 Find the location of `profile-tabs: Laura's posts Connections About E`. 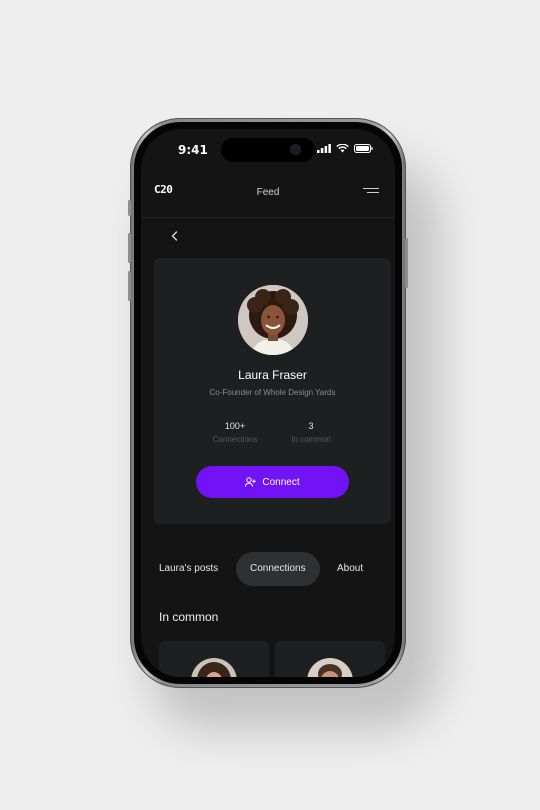

profile-tabs: Laura's posts Connections About E is located at coordinates (268, 570).